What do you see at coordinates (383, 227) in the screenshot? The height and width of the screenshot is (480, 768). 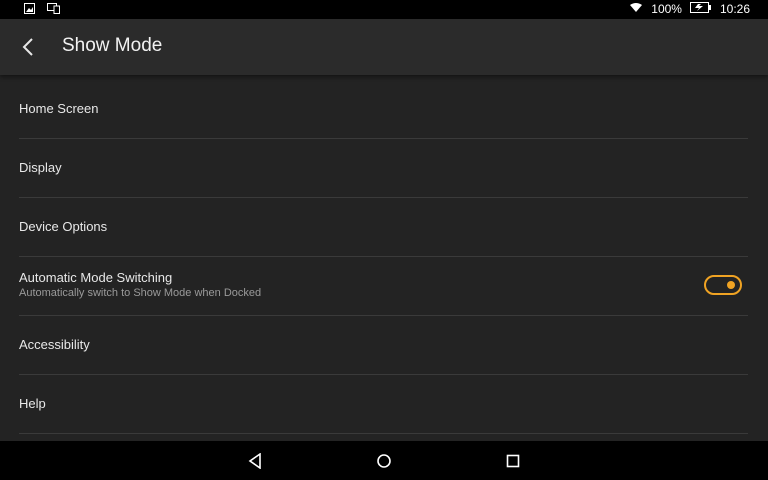 I see `settings-item-device-options: Device Options` at bounding box center [383, 227].